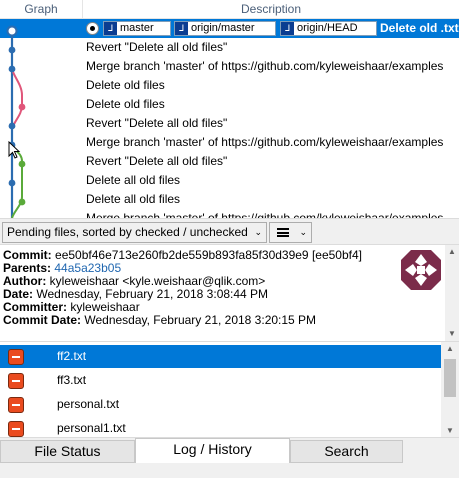  I want to click on identicon-icon, so click(421, 270).